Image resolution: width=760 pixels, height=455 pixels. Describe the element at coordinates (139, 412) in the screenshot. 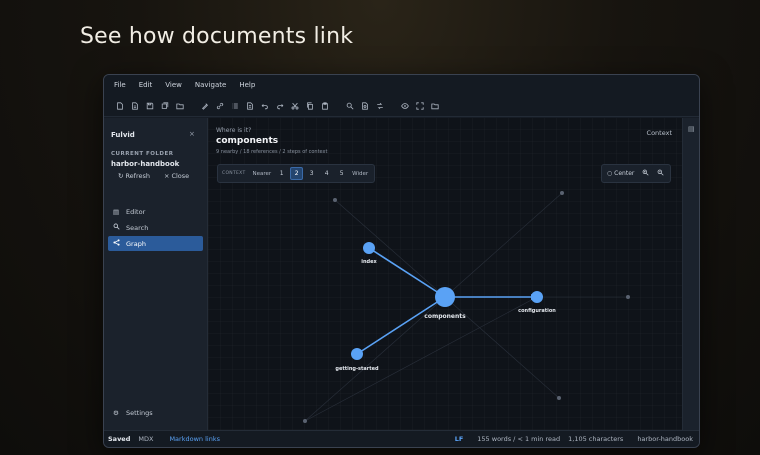

I see `settings-label: Settings` at that location.